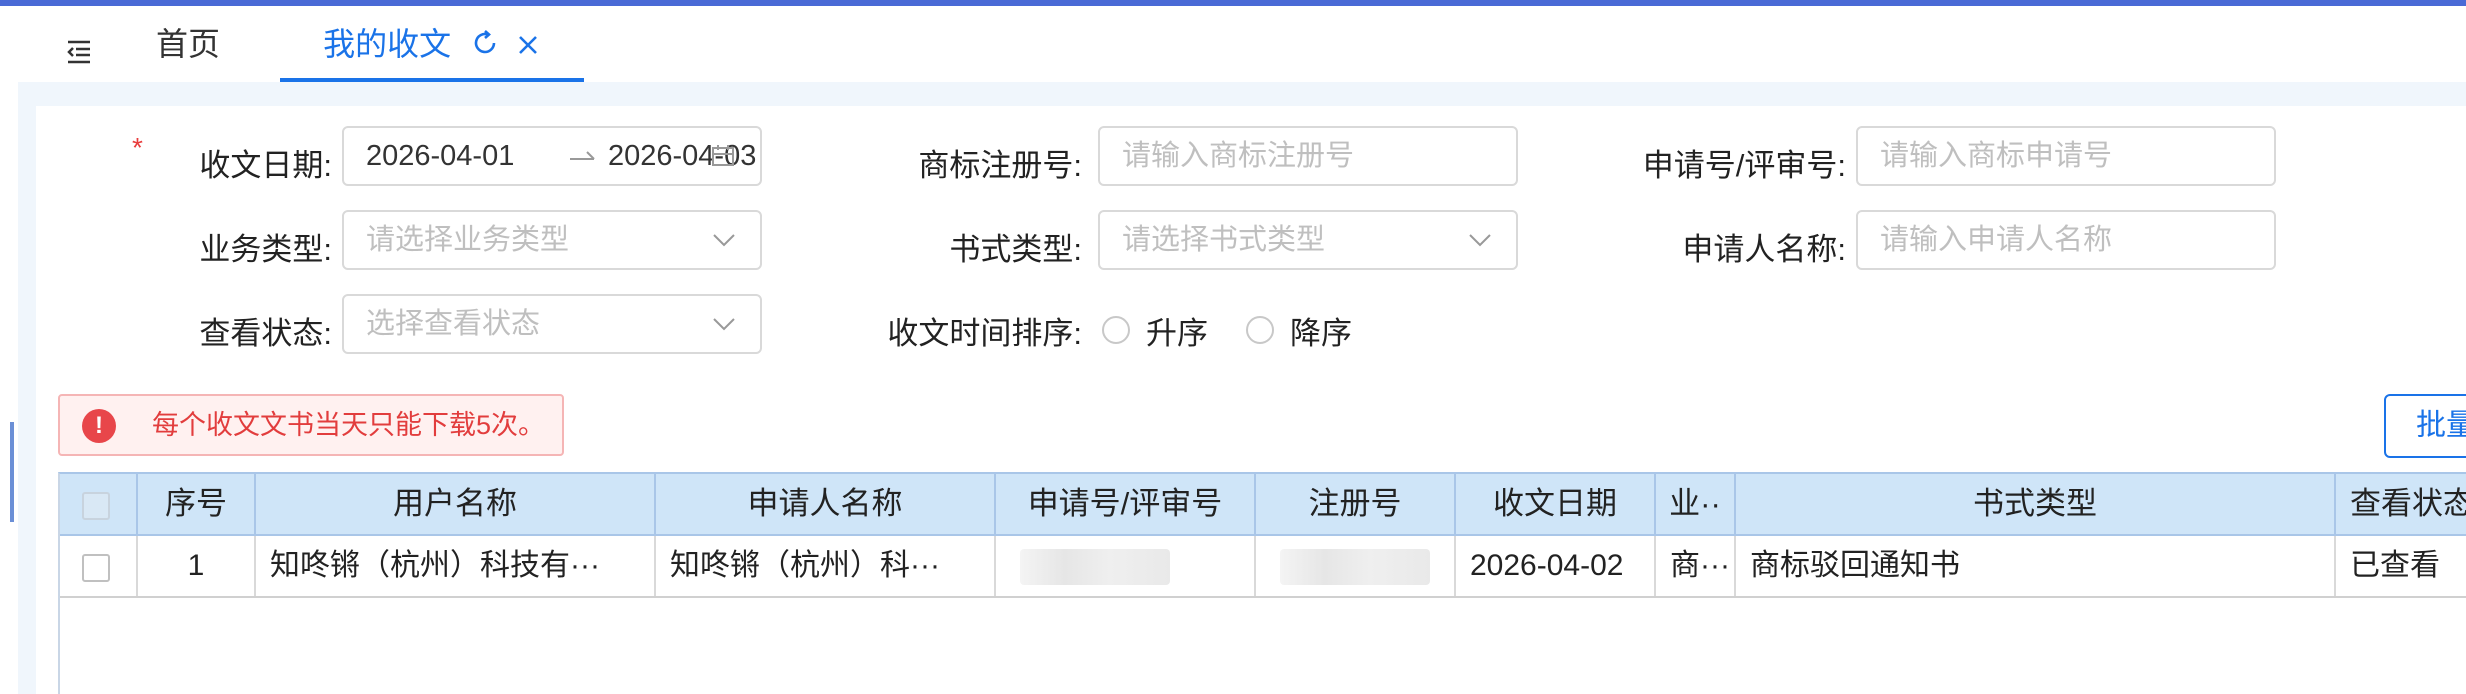 This screenshot has height=694, width=2466. I want to click on sort-label: 收文时间排序:, so click(984, 333).